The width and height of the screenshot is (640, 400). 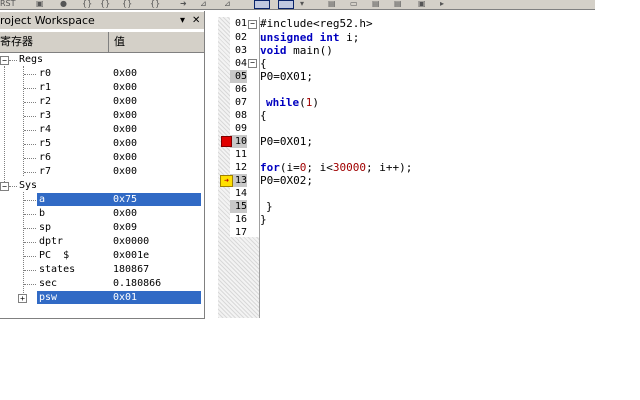 What do you see at coordinates (263, 63) in the screenshot?
I see `code-line-04: {` at bounding box center [263, 63].